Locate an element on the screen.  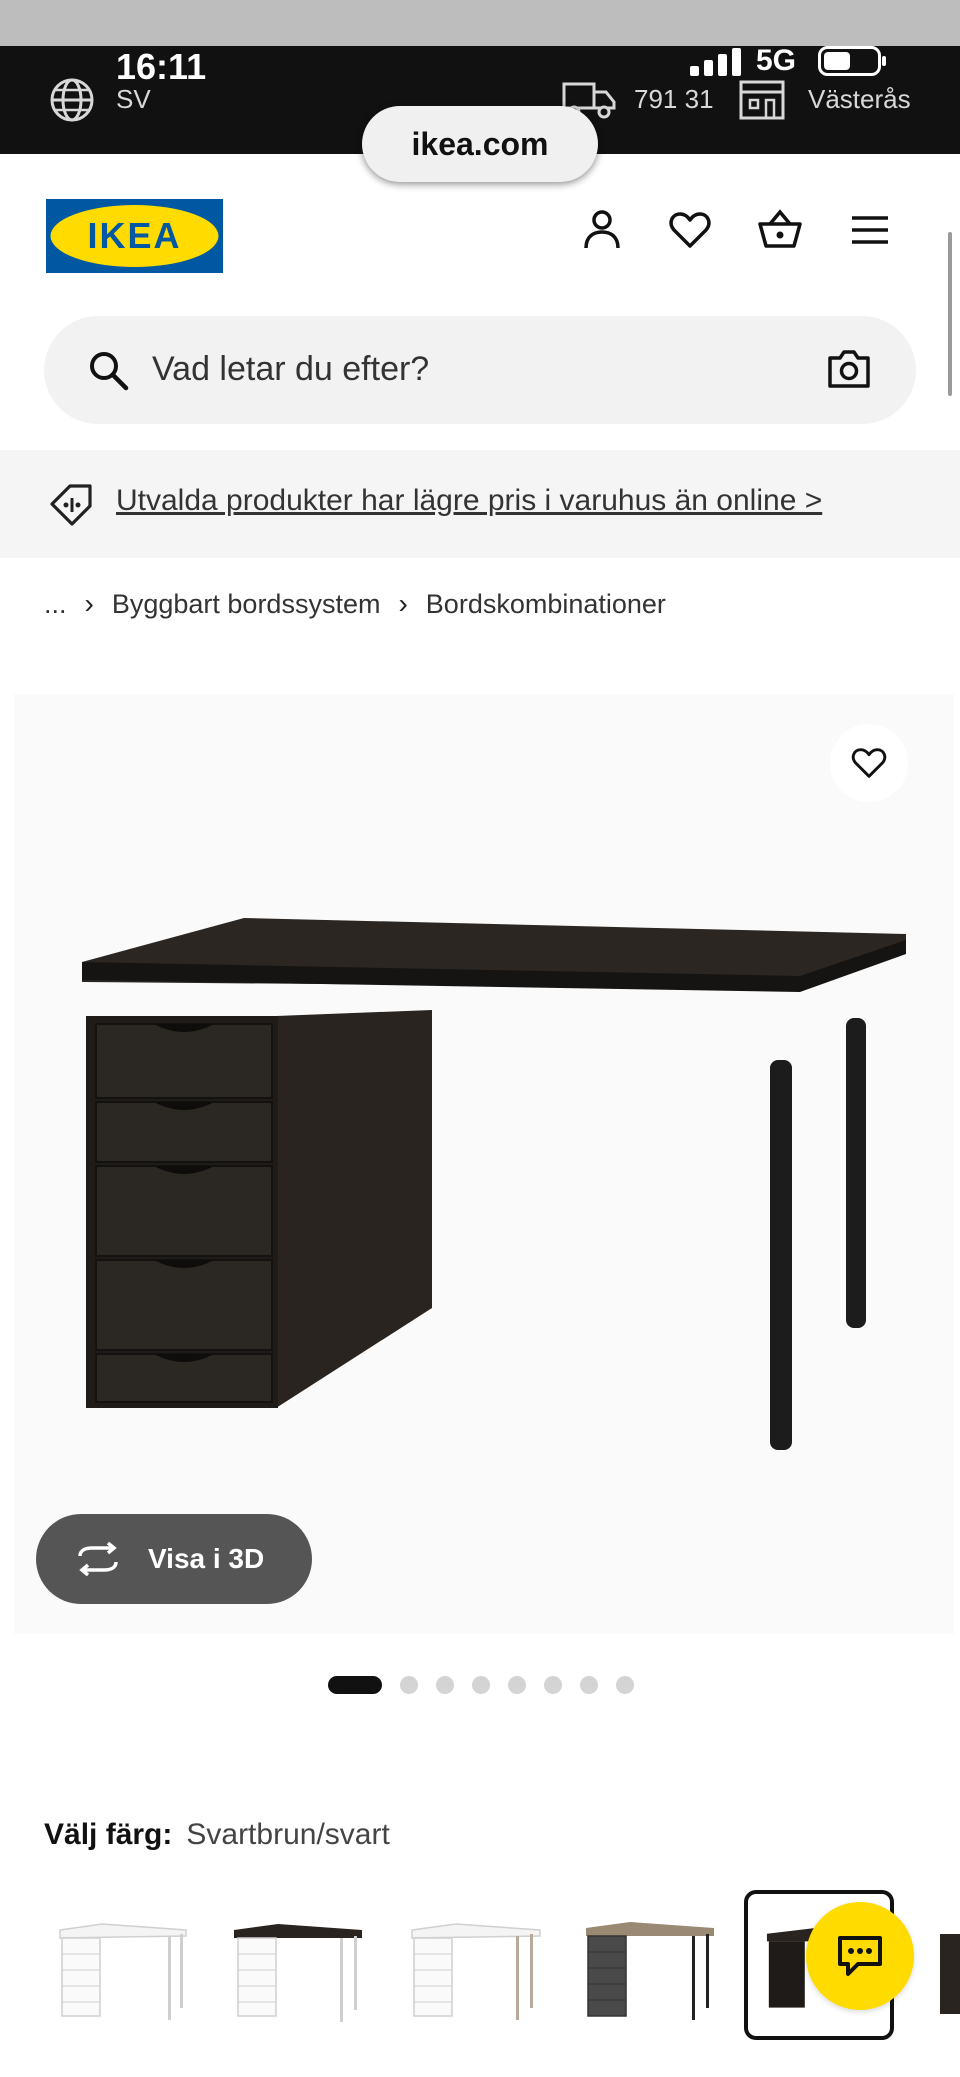
color-swatch-black-white is located at coordinates (303, 1965).